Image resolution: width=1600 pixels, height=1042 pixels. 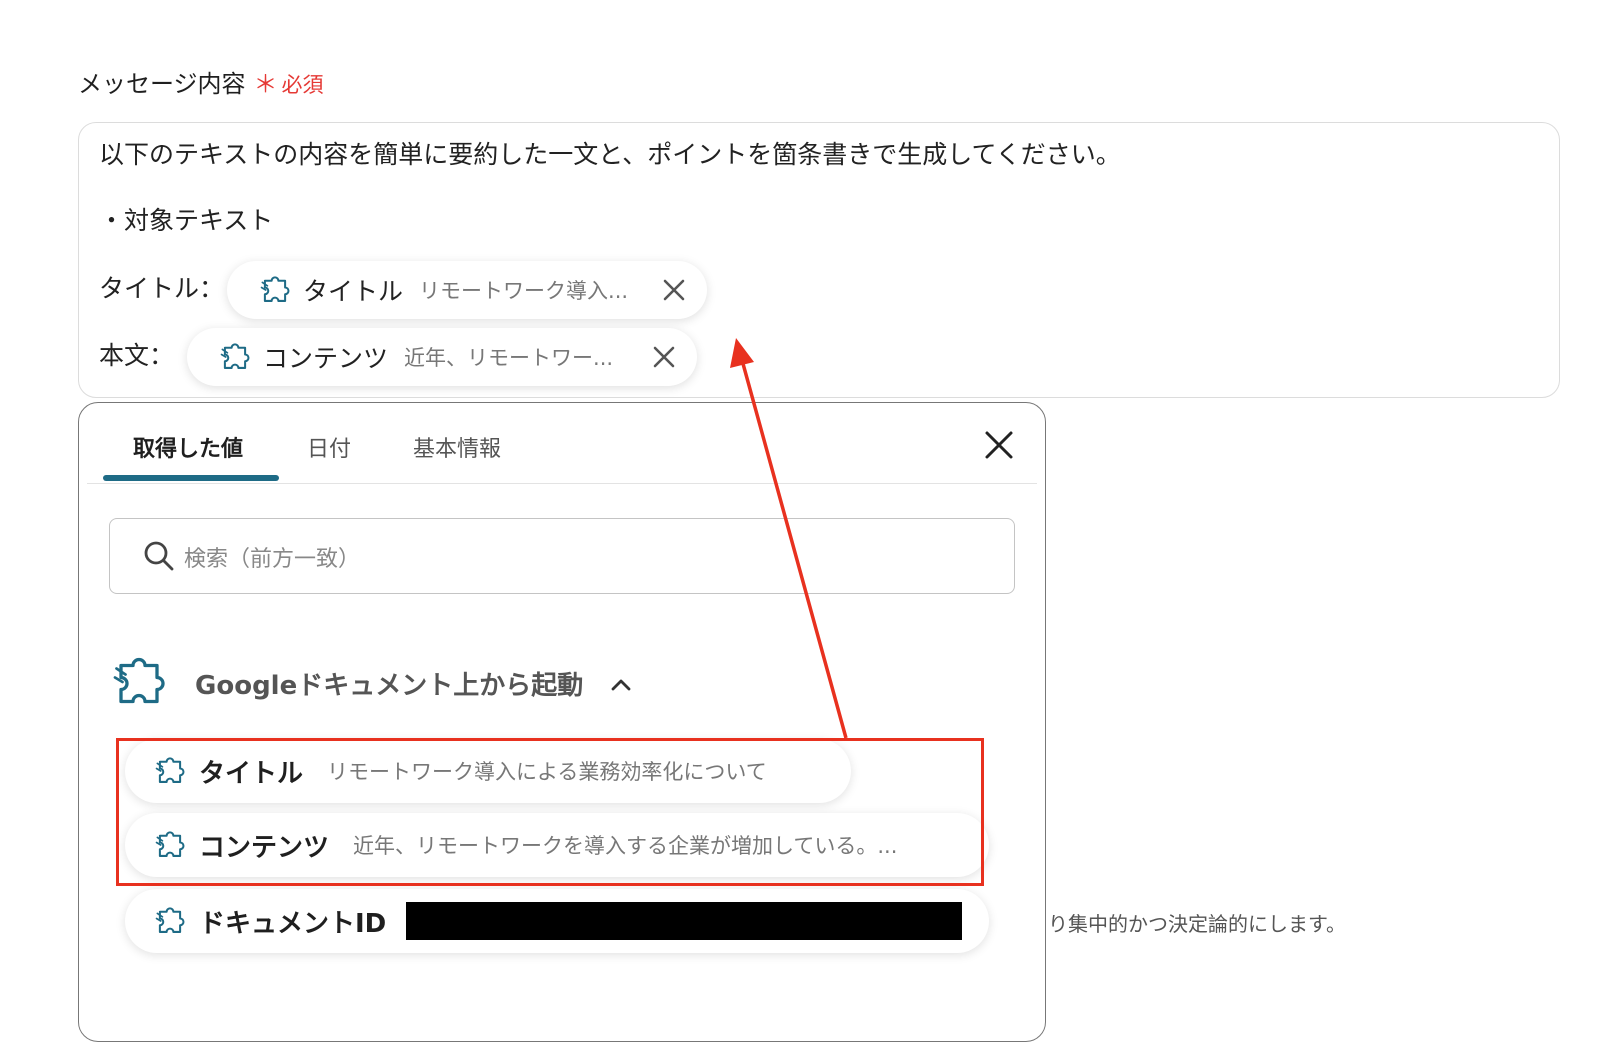 I want to click on field-label-text: メッセージ内容, so click(x=162, y=84).